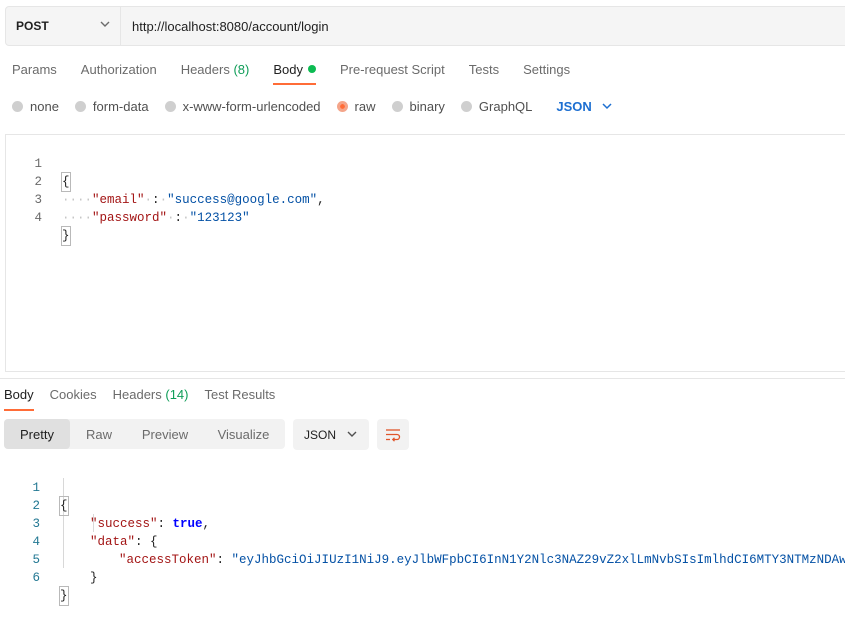 The image size is (845, 623). What do you see at coordinates (177, 394) in the screenshot?
I see `headers-count: (14)` at bounding box center [177, 394].